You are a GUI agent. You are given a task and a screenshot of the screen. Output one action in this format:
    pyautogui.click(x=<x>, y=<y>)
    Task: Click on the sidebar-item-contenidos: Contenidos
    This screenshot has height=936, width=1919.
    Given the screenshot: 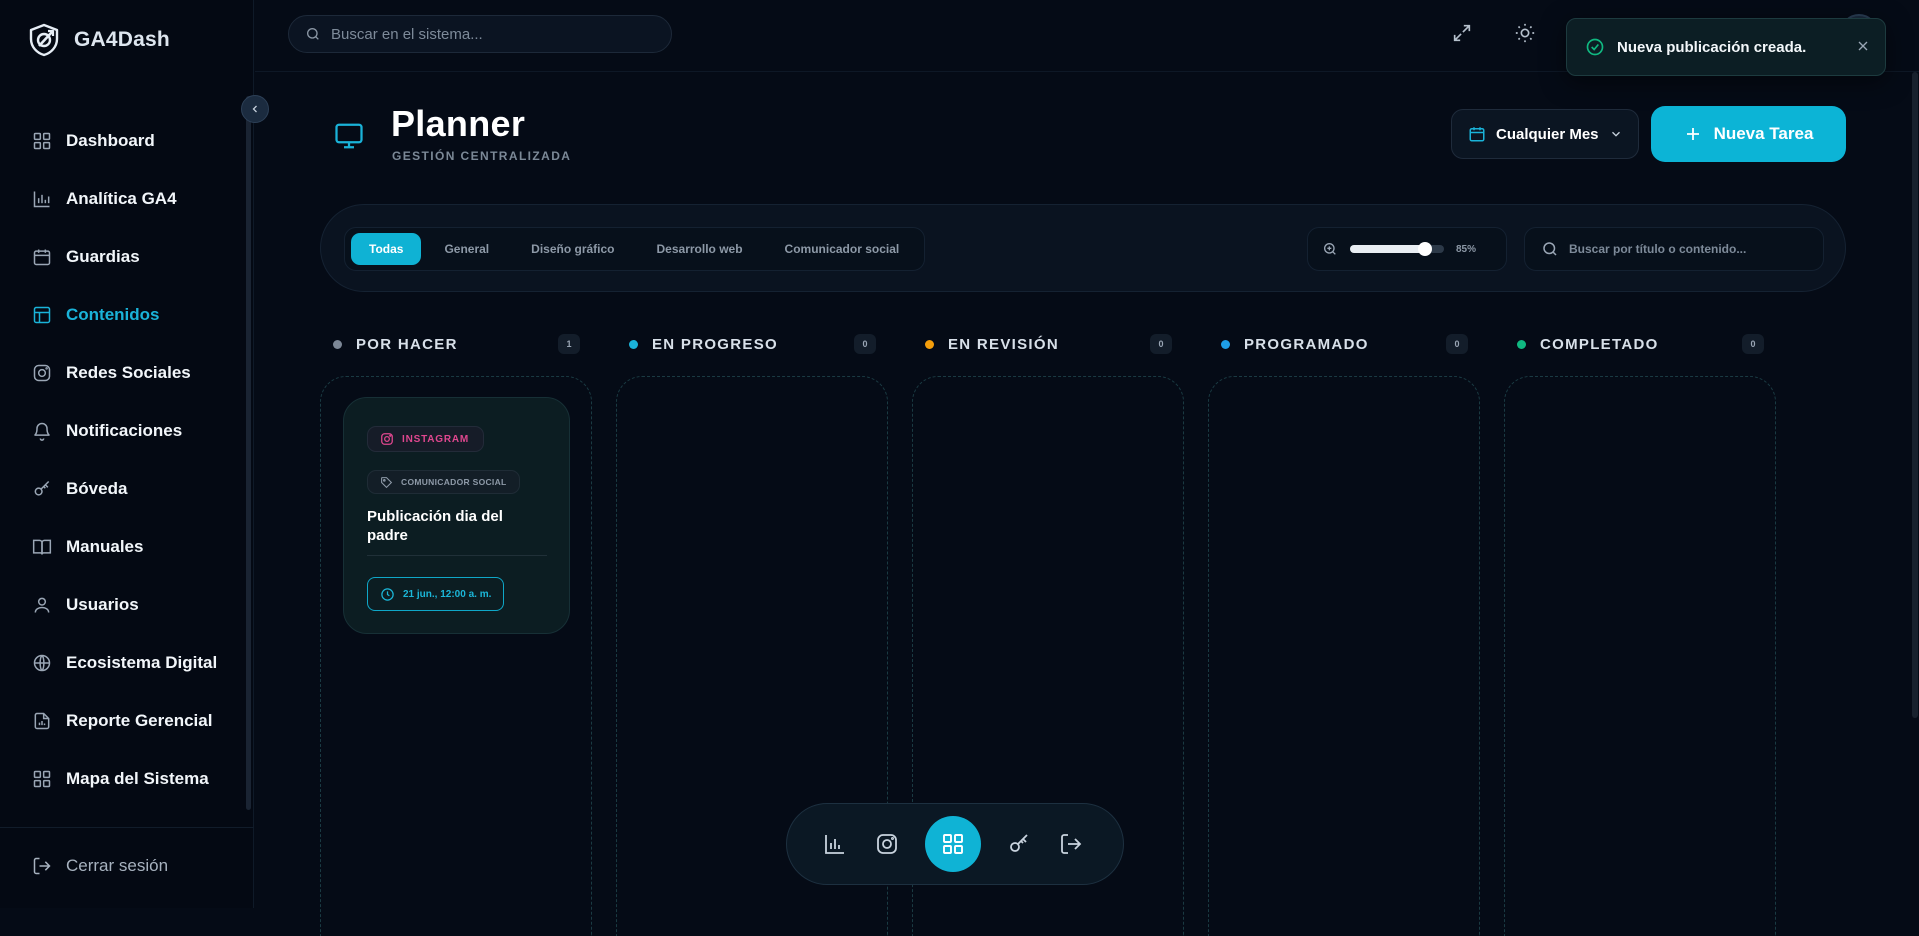 What is the action you would take?
    pyautogui.click(x=123, y=315)
    